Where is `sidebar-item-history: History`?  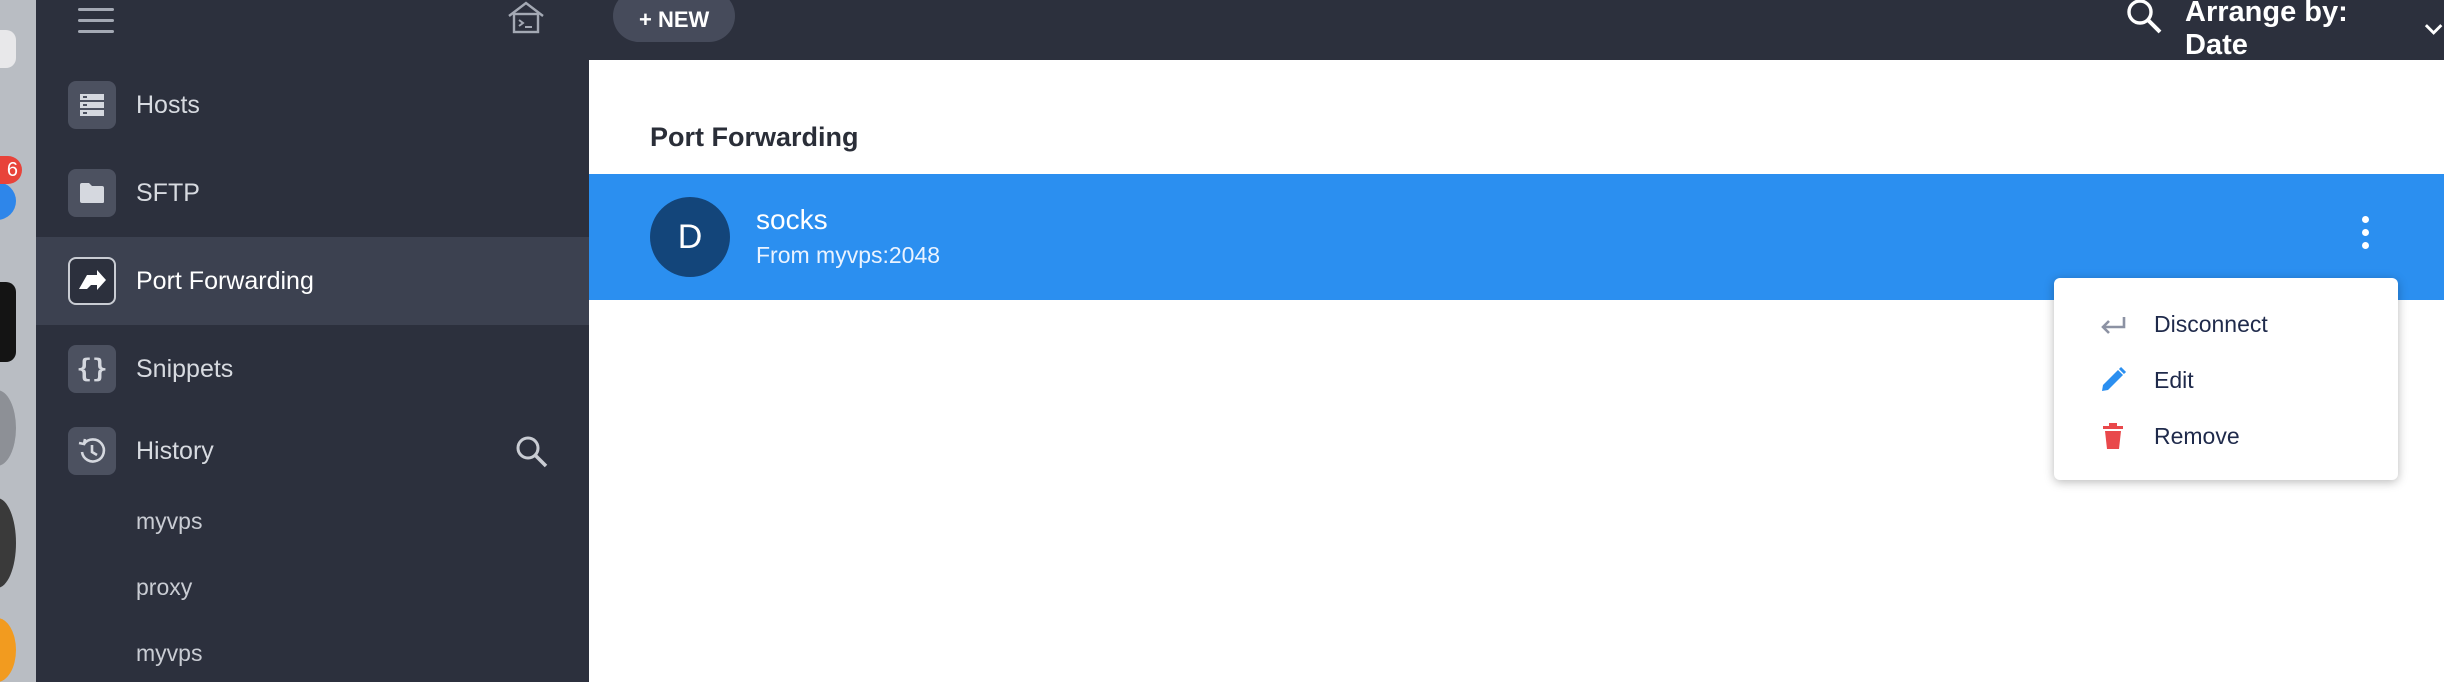 sidebar-item-history: History is located at coordinates (312, 451).